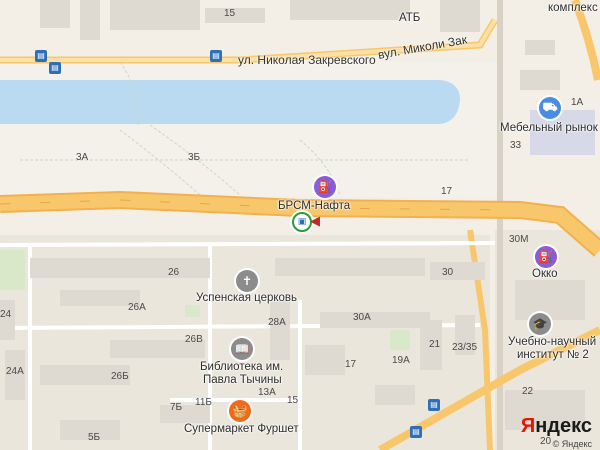 This screenshot has width=600, height=450. What do you see at coordinates (362, 317) in the screenshot?
I see `building-number: 30А` at bounding box center [362, 317].